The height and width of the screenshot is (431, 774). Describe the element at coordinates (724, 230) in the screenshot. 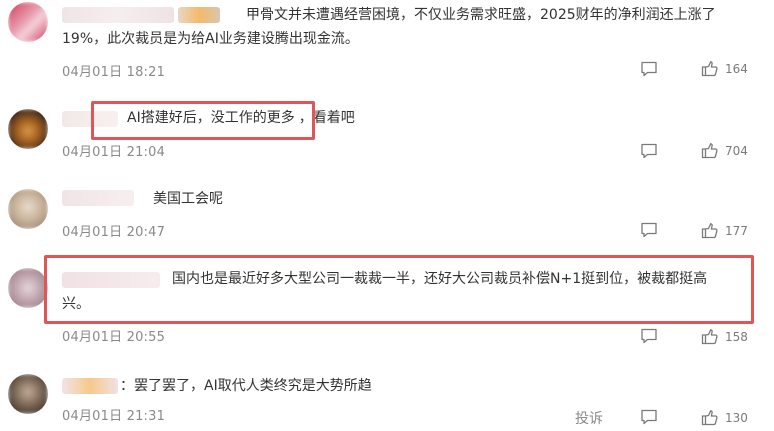

I see `like-button: 177` at that location.